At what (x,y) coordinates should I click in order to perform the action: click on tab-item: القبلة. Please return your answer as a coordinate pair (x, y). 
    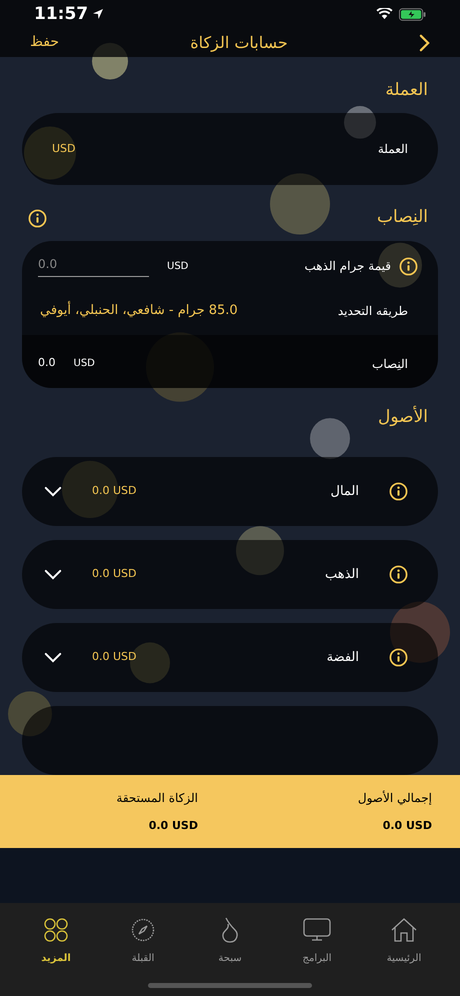
    Looking at the image, I should click on (143, 940).